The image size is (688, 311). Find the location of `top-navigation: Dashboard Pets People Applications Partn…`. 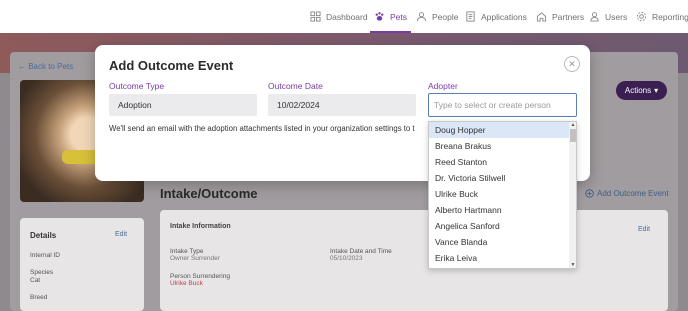

top-navigation: Dashboard Pets People Applications Partn… is located at coordinates (344, 16).